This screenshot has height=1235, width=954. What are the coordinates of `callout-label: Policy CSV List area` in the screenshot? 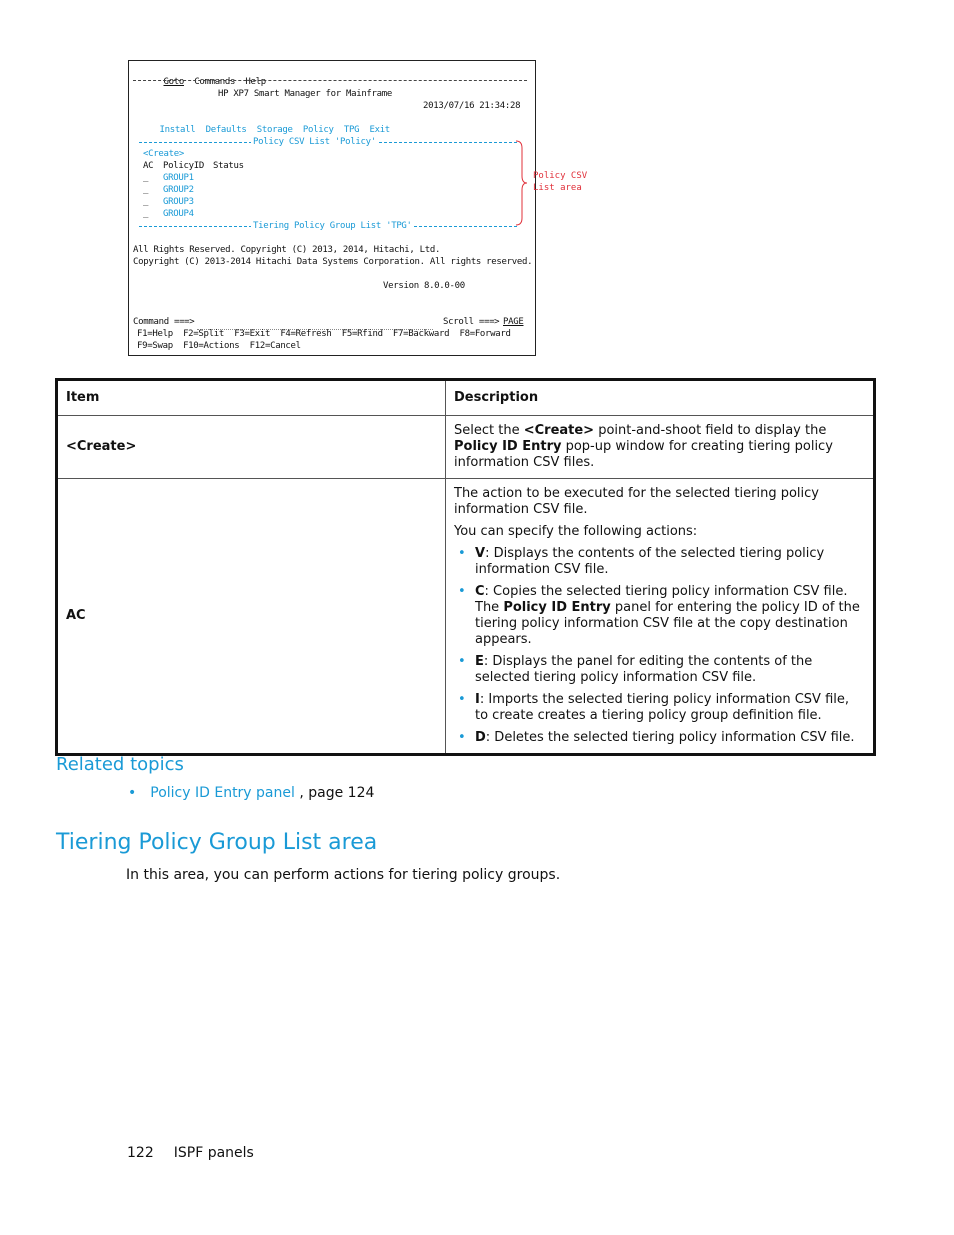 It's located at (560, 182).